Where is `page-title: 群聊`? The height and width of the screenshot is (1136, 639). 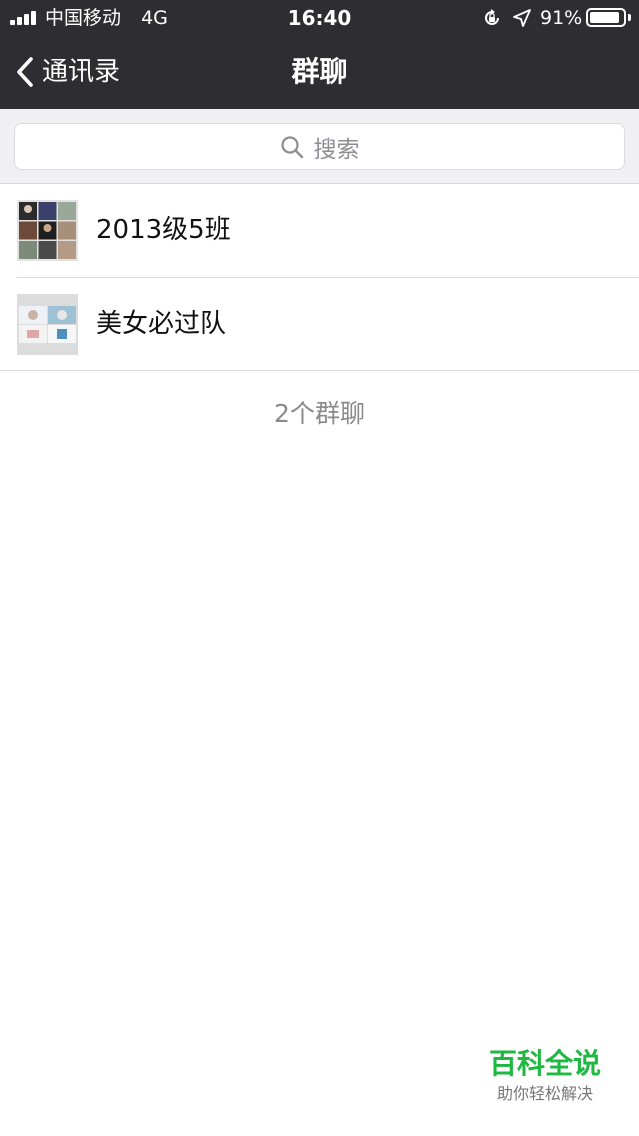
page-title: 群聊 is located at coordinates (319, 71).